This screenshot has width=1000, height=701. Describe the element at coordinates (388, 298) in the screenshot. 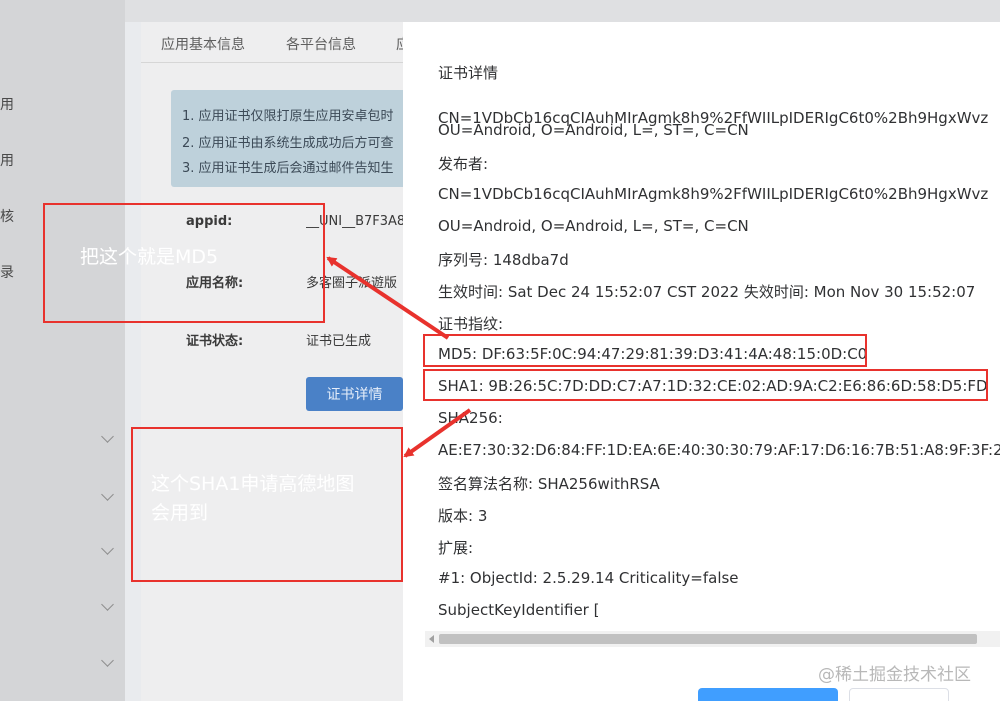

I see `md5-arrow` at that location.